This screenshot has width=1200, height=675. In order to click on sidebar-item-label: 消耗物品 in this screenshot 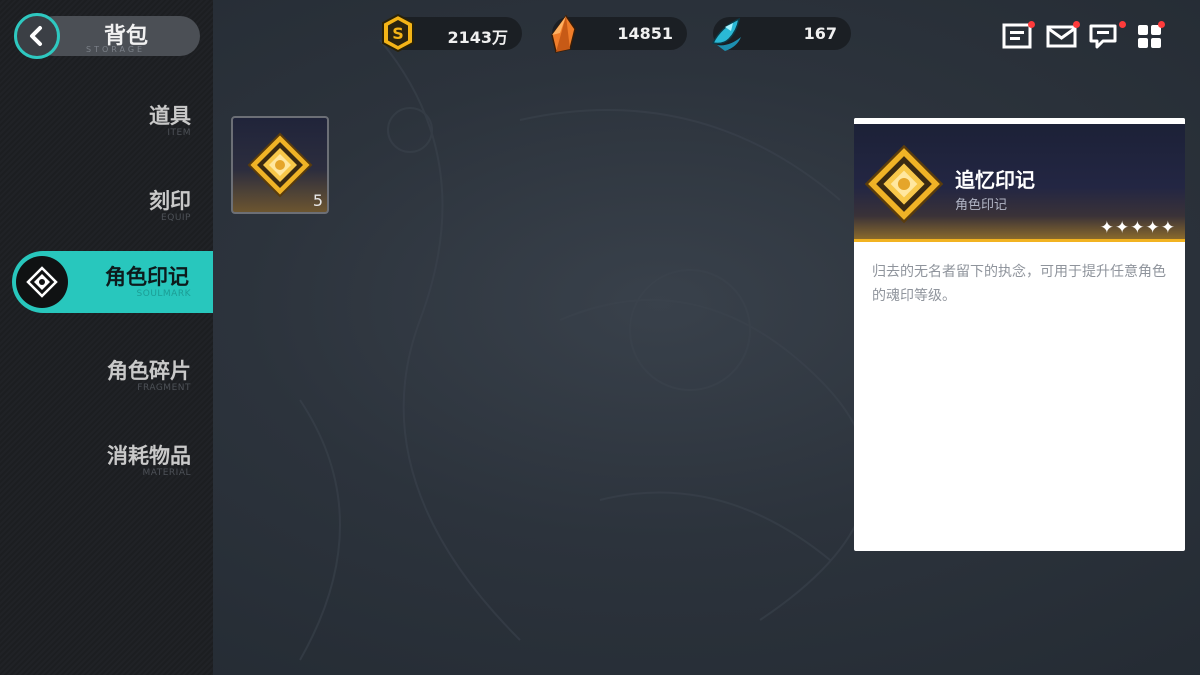, I will do `click(149, 456)`.